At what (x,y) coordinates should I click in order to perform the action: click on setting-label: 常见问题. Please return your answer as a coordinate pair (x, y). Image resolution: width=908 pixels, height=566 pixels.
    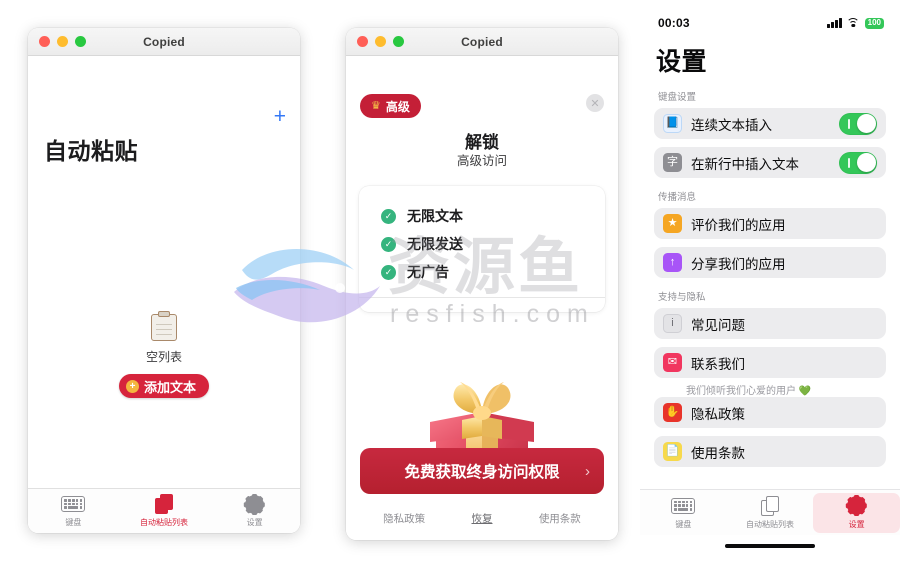
    Looking at the image, I should click on (718, 325).